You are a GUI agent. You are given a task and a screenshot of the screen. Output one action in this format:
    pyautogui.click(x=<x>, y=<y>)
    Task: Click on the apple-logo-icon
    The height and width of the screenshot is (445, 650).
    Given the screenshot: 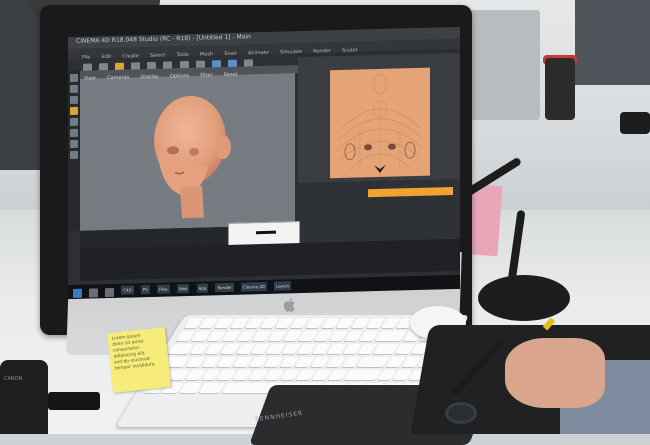 What is the action you would take?
    pyautogui.click(x=289, y=305)
    